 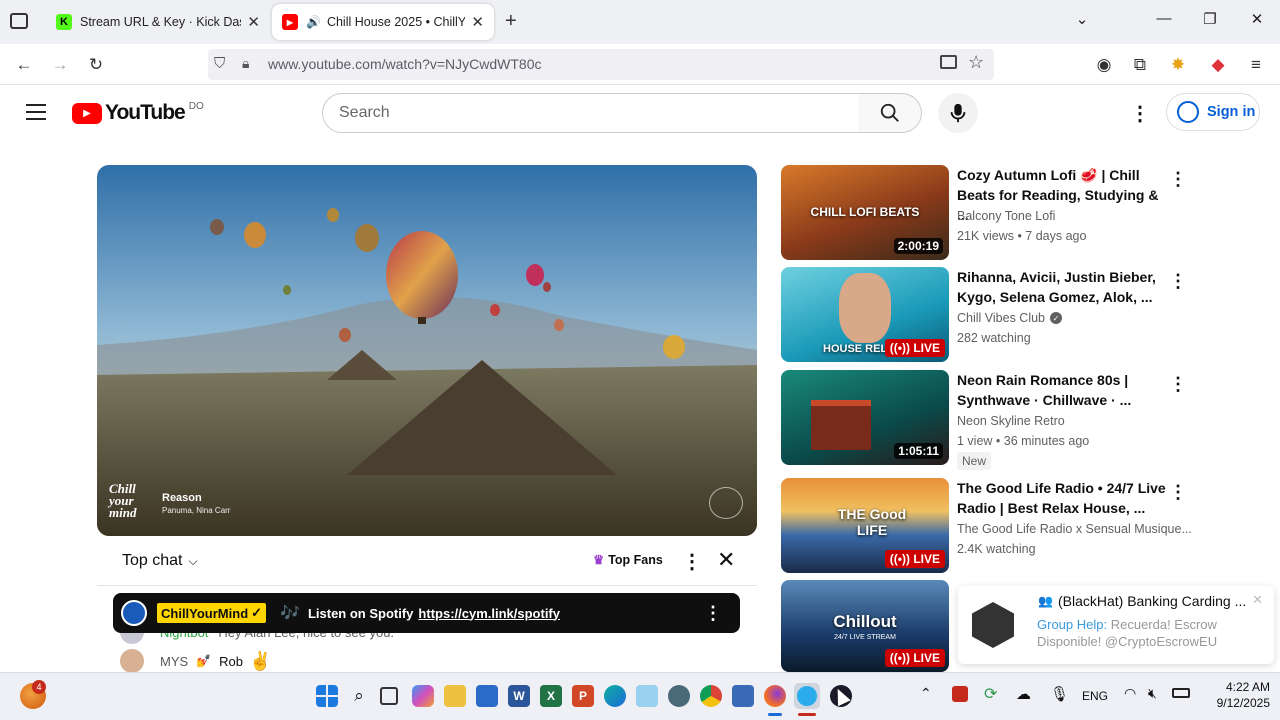 I want to click on channel-name: Chill Vibes Club ✓, so click(x=1010, y=318).